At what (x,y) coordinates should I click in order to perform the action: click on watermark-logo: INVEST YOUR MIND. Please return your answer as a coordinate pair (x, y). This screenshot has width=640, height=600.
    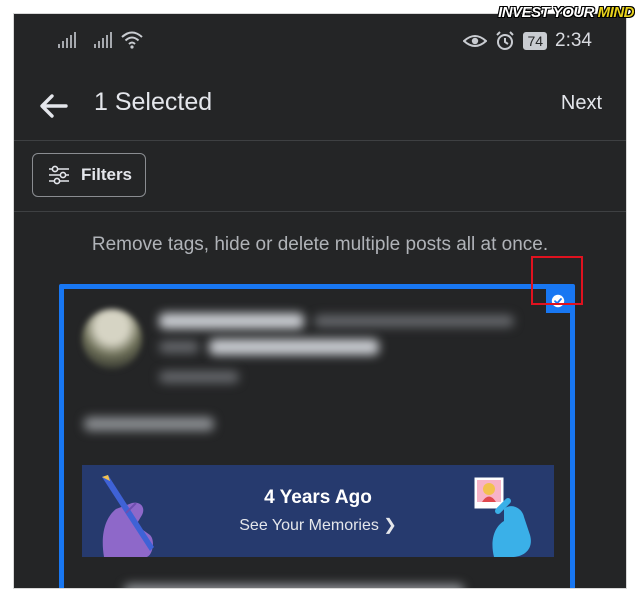
    Looking at the image, I should click on (566, 12).